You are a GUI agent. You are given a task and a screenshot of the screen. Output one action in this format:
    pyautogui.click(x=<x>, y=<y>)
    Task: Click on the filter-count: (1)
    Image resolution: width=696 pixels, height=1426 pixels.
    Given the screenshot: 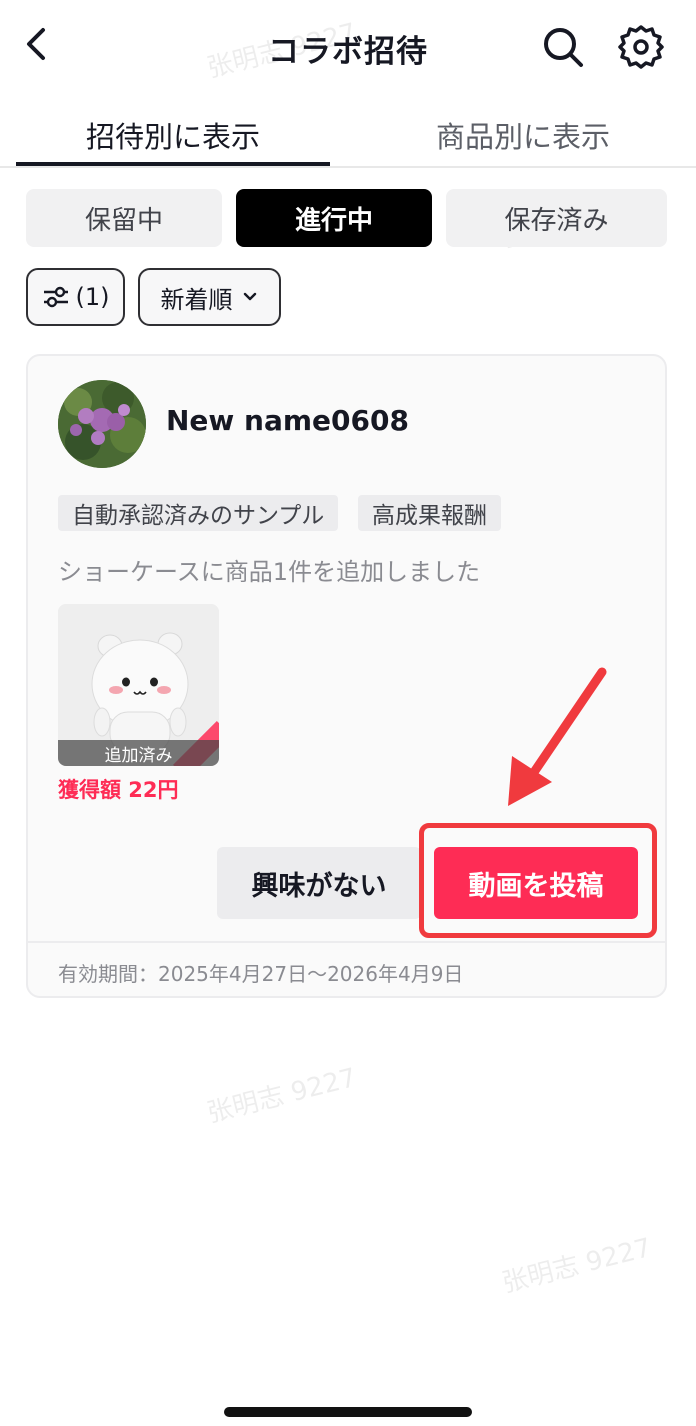 What is the action you would take?
    pyautogui.click(x=92, y=297)
    